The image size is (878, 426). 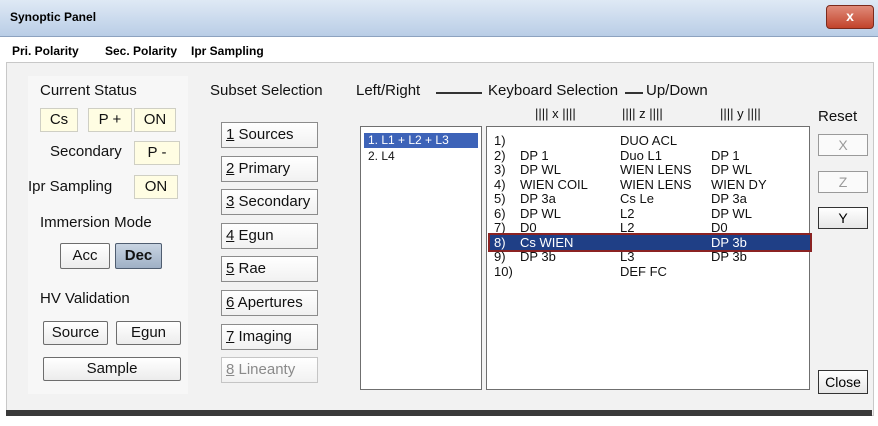 I want to click on window-title: Synoptic Panel, so click(x=53, y=17).